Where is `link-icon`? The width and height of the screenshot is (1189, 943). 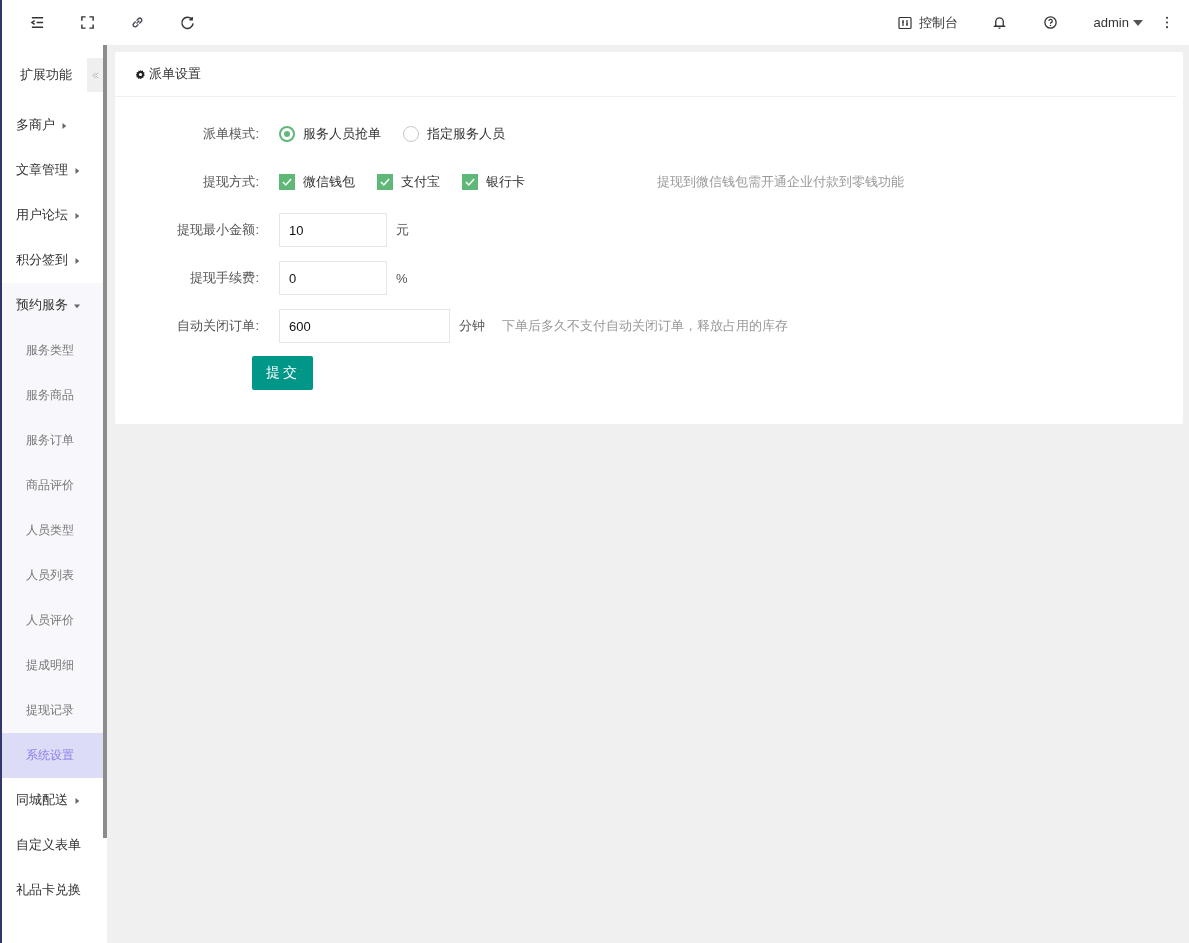
link-icon is located at coordinates (137, 22).